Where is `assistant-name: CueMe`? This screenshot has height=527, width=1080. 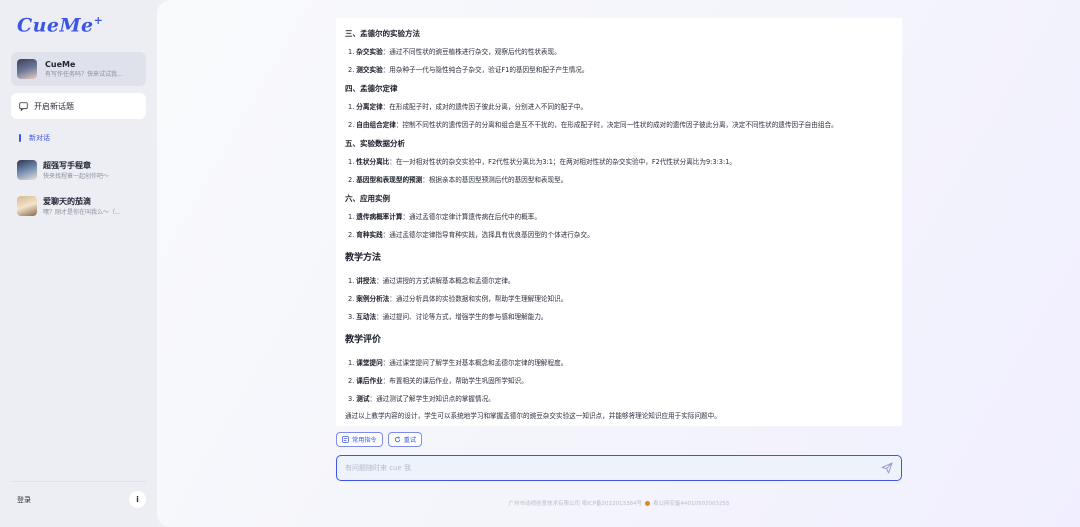
assistant-name: CueMe is located at coordinates (60, 64).